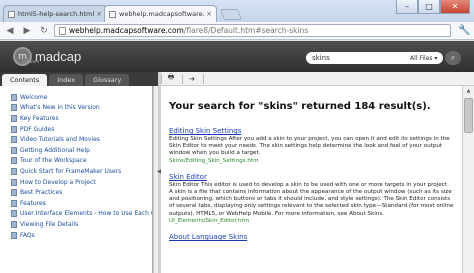 This screenshot has height=273, width=474. Describe the element at coordinates (76, 235) in the screenshot. I see `toc-item: FAQs` at that location.